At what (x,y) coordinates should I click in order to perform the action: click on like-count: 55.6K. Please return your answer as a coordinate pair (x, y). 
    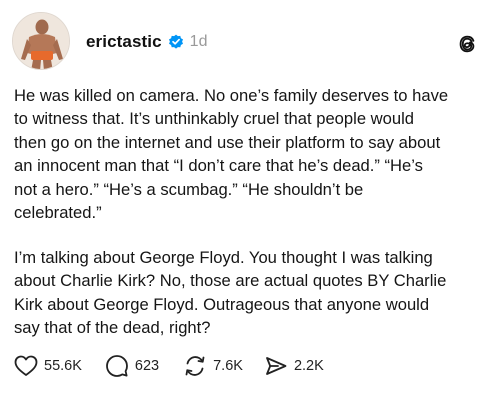
    Looking at the image, I should click on (63, 366).